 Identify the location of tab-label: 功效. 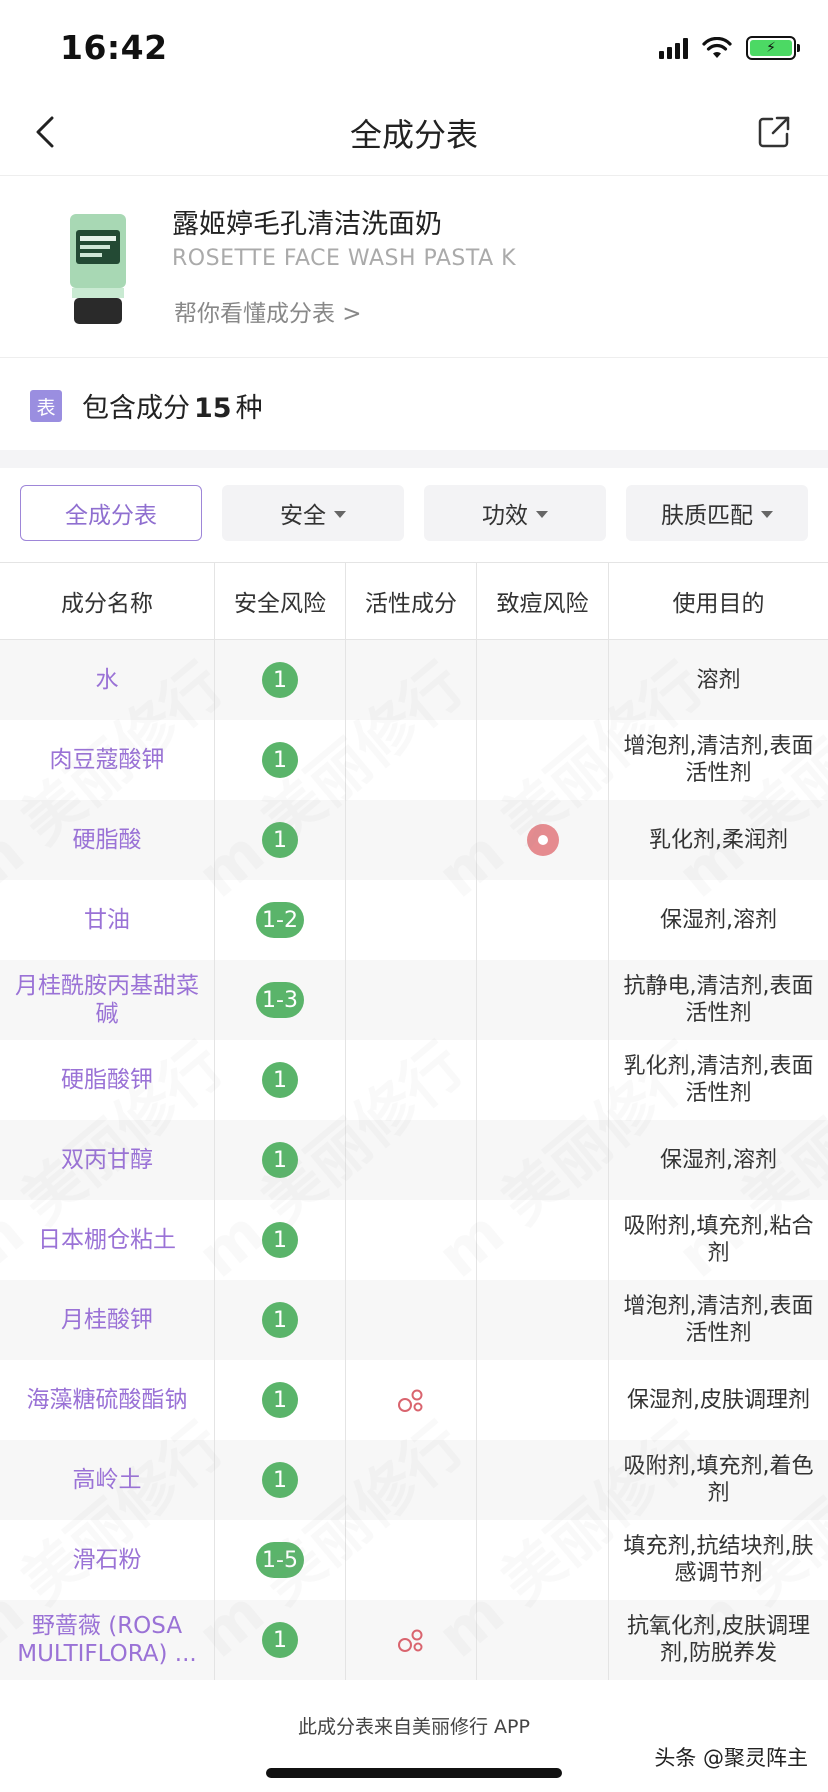
(505, 516).